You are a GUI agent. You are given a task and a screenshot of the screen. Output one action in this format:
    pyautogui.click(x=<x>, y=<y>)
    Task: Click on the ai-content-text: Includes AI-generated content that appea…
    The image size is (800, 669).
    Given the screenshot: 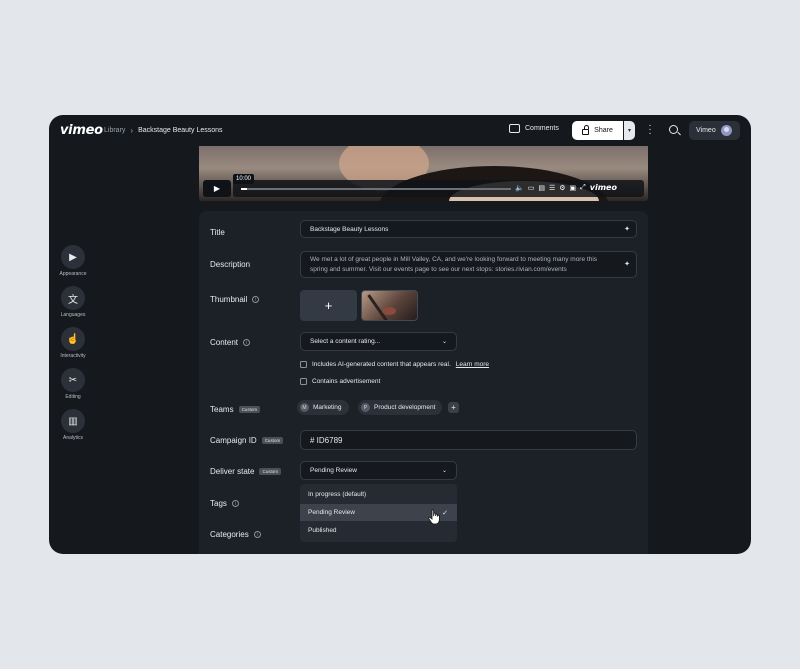 What is the action you would take?
    pyautogui.click(x=381, y=364)
    